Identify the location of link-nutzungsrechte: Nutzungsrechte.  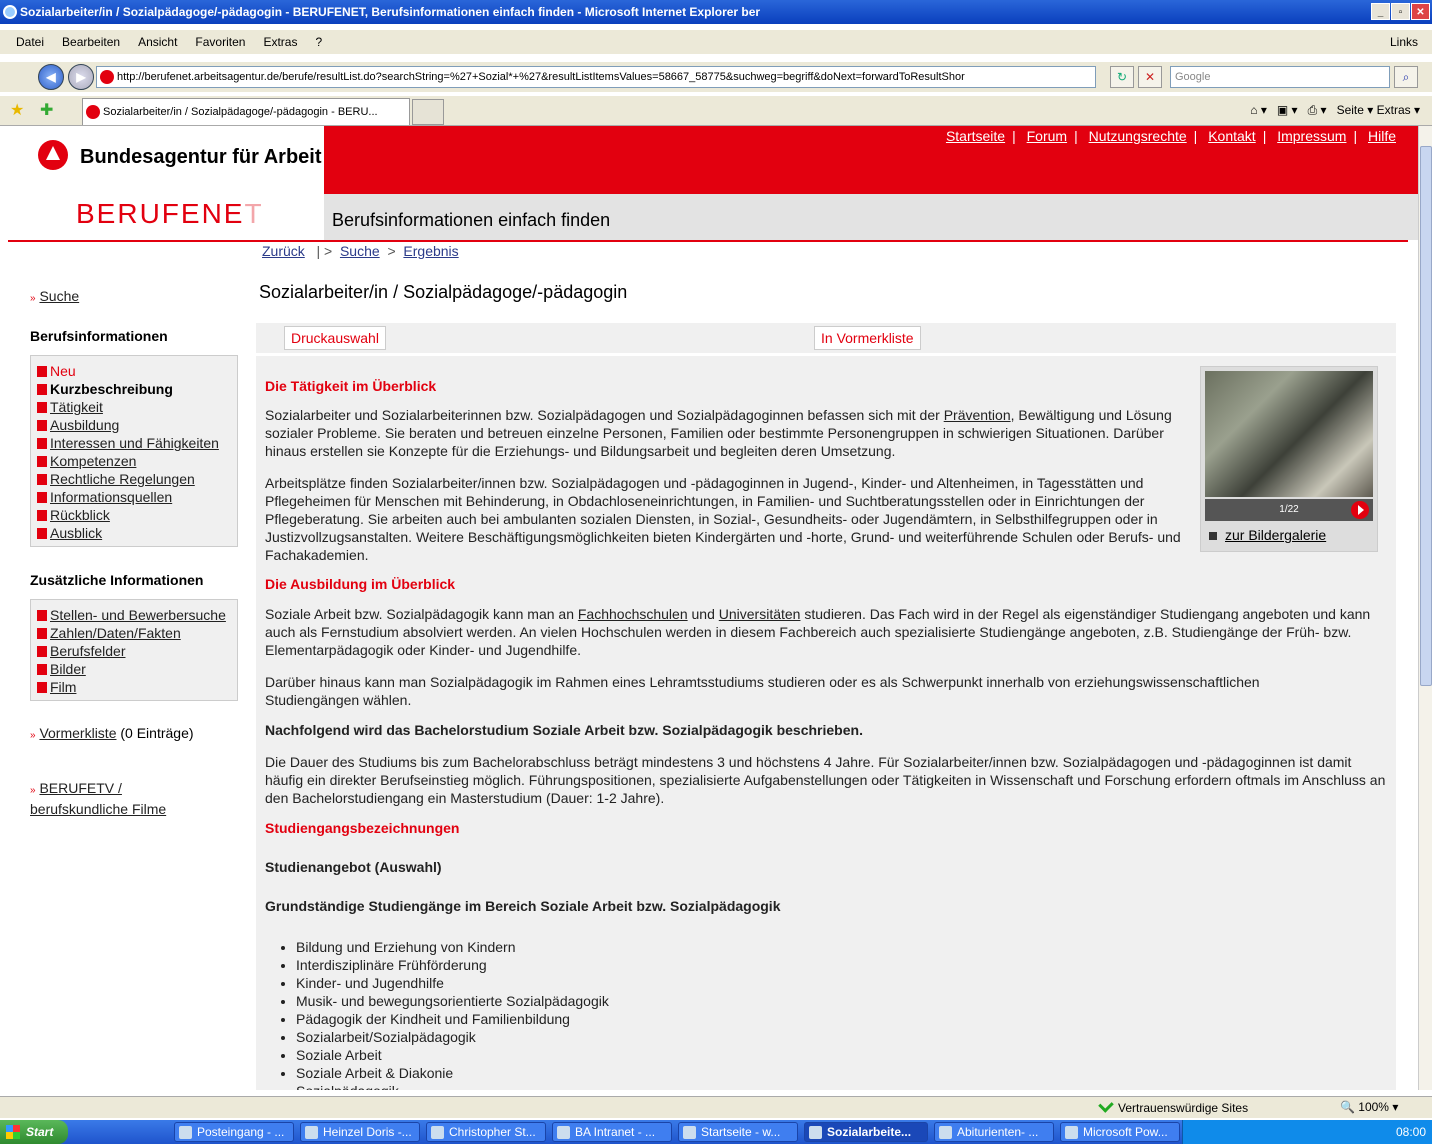
(1138, 136).